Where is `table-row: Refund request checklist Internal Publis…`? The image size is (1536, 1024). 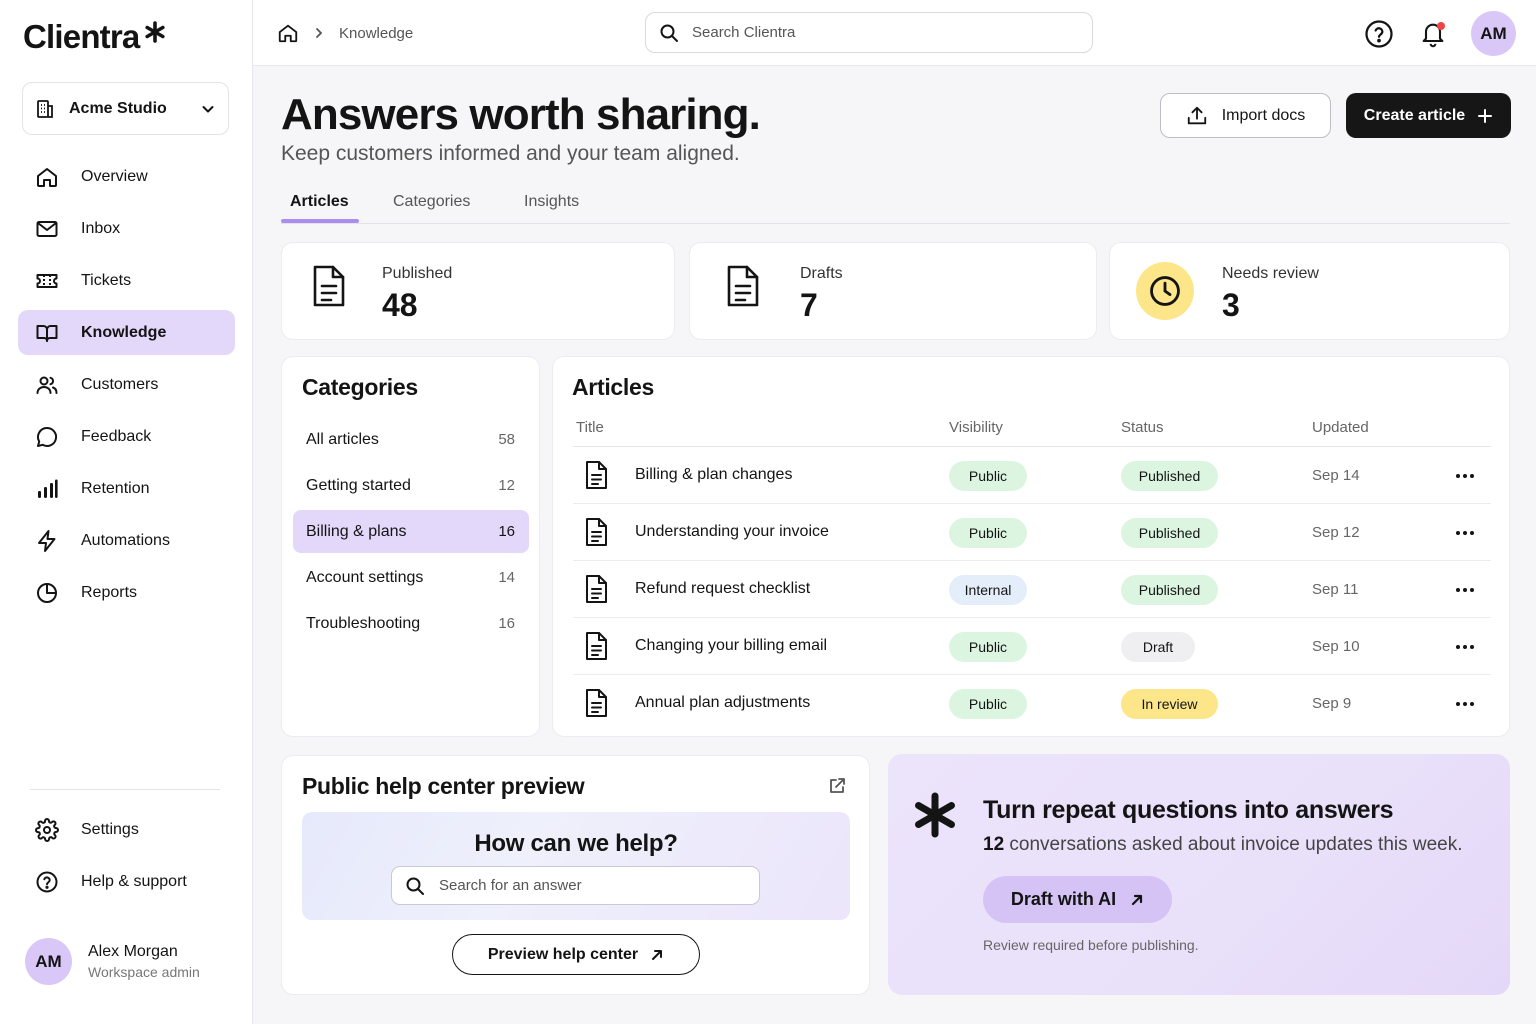
table-row: Refund request checklist Internal Publis… is located at coordinates (1032, 589).